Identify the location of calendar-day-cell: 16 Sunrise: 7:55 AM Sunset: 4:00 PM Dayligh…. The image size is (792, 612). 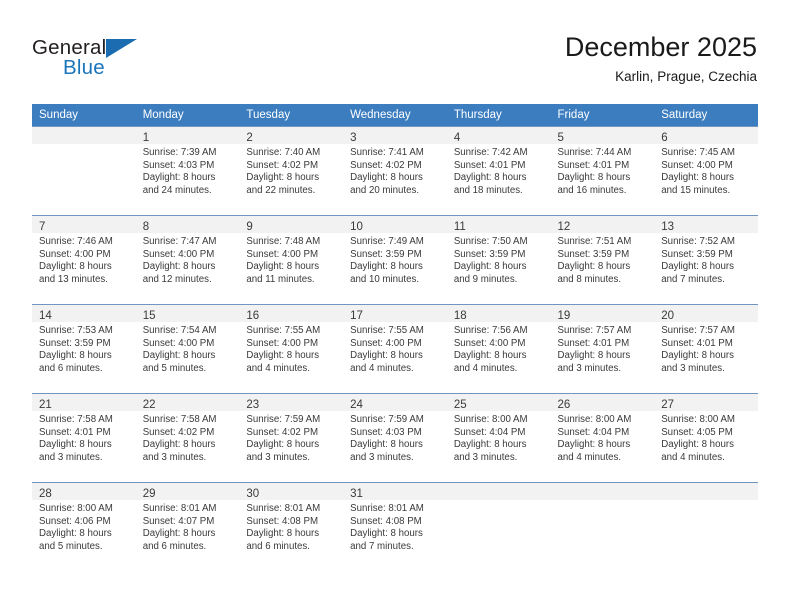
(291, 349).